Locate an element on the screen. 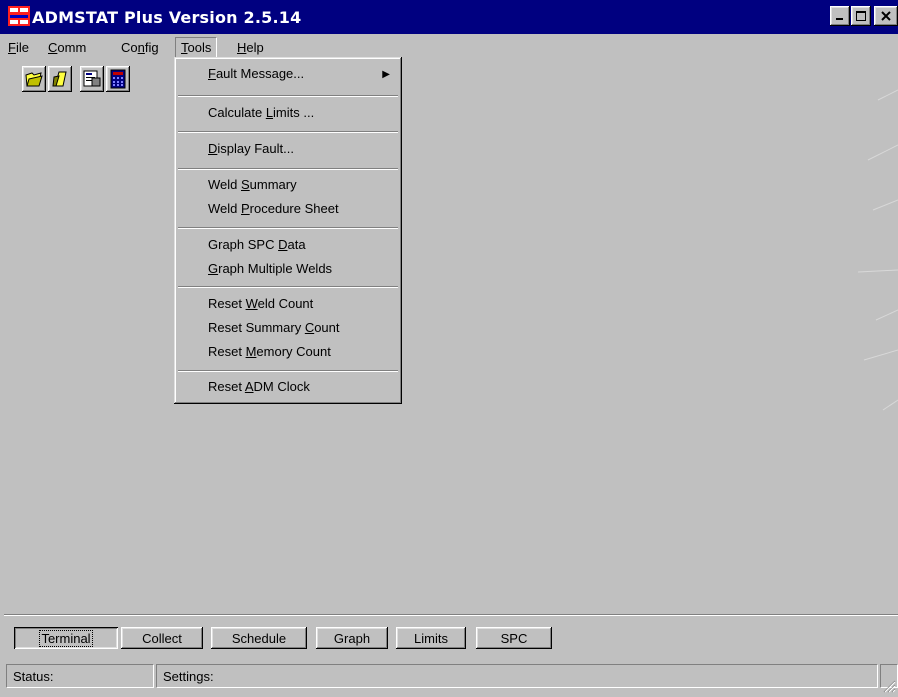  fault-message-mnemonic: F is located at coordinates (212, 73).